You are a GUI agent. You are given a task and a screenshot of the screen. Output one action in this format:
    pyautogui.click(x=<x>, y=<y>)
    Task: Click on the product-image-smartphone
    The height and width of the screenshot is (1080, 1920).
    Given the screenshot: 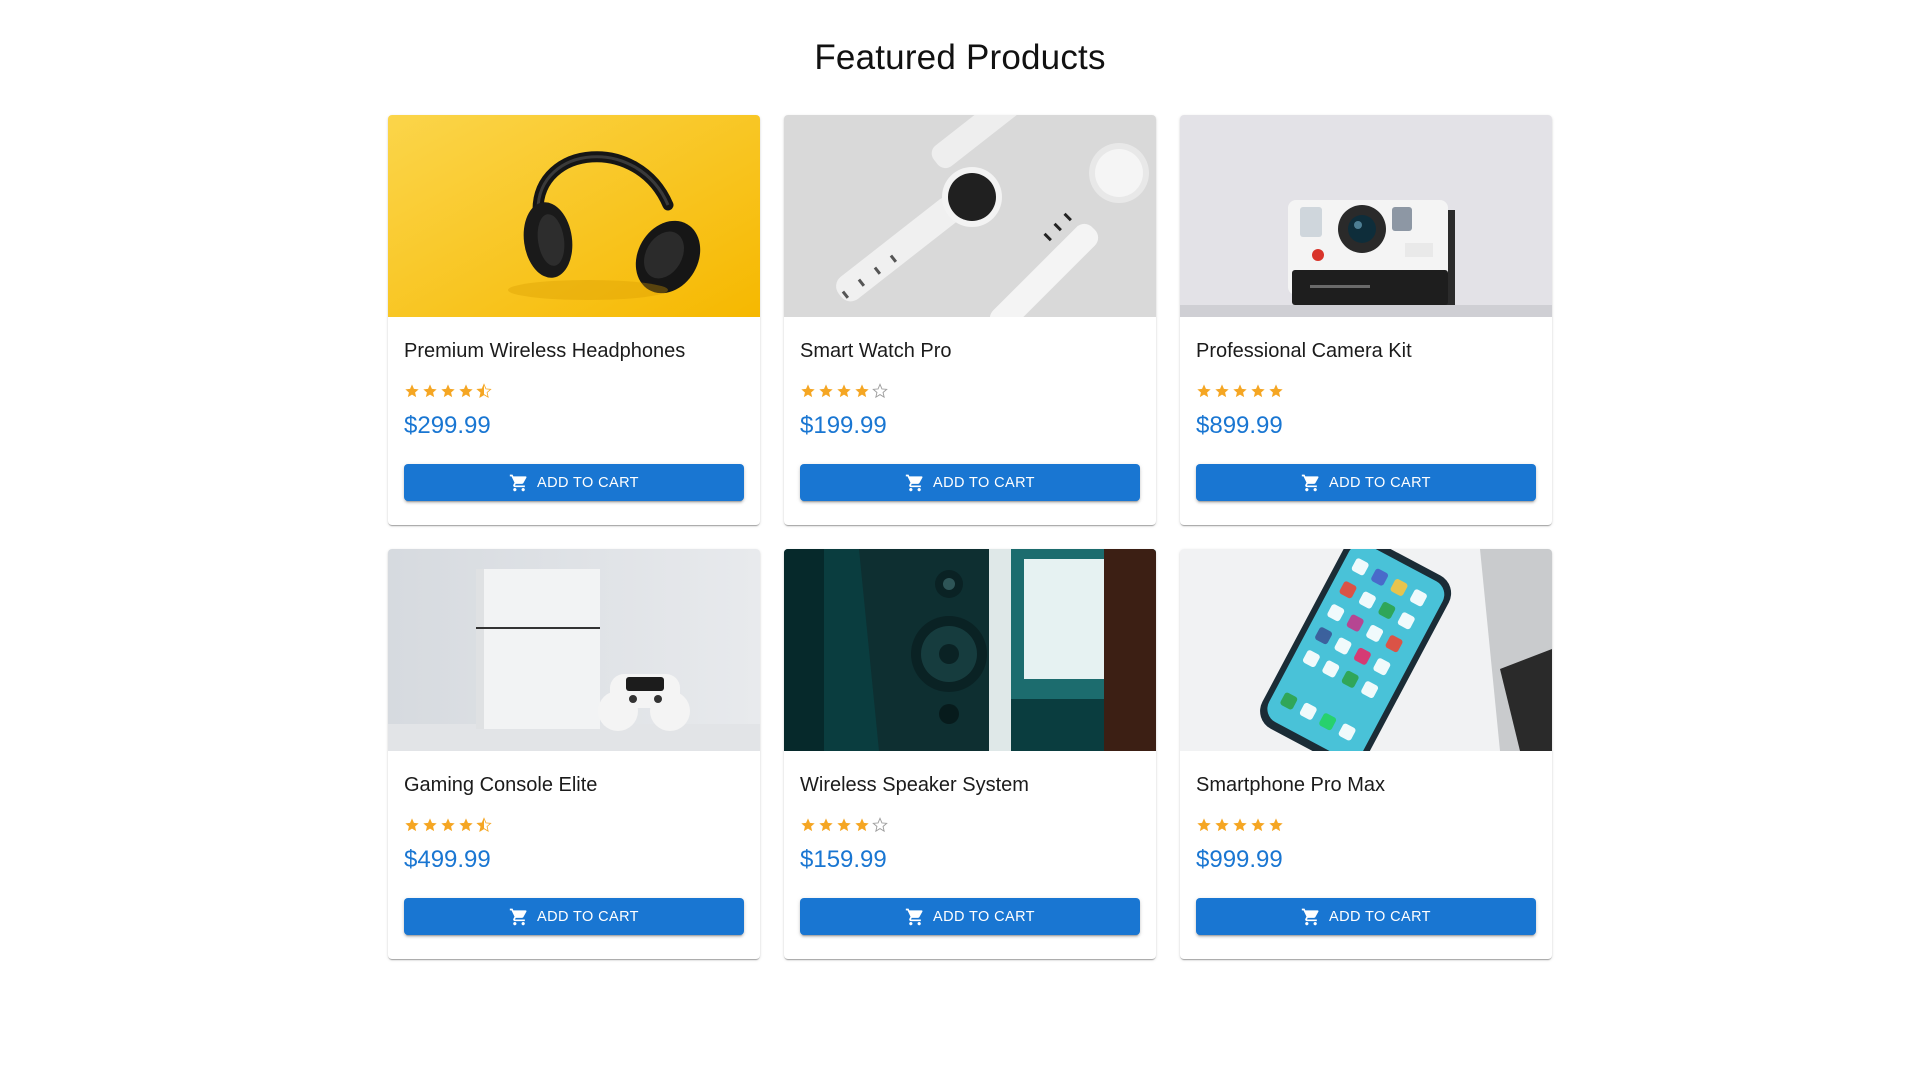 What is the action you would take?
    pyautogui.click(x=1366, y=650)
    